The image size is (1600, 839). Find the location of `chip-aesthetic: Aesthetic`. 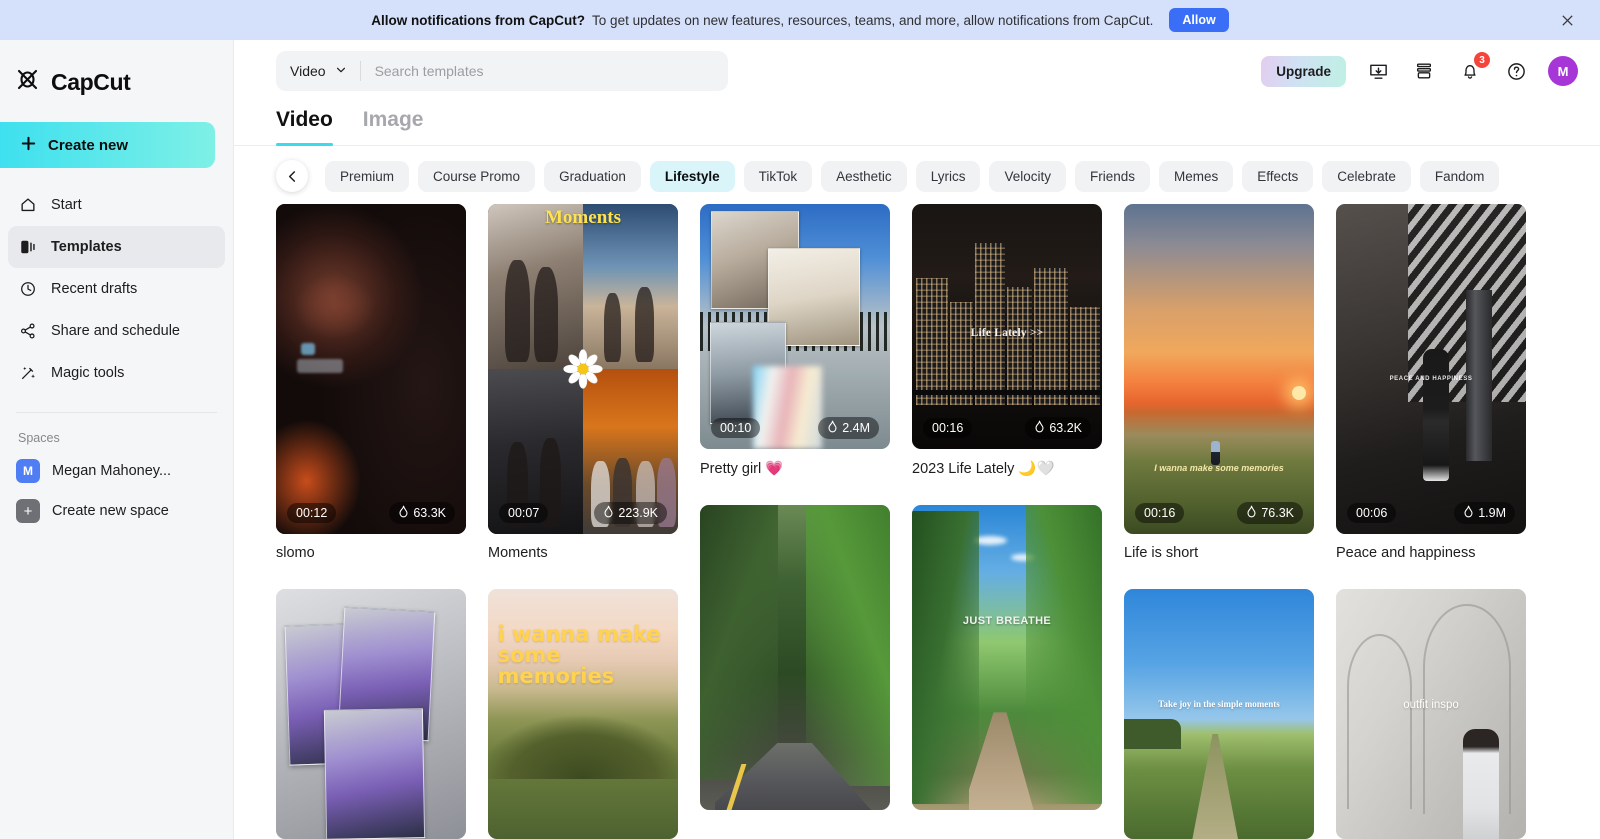

chip-aesthetic: Aesthetic is located at coordinates (864, 176).